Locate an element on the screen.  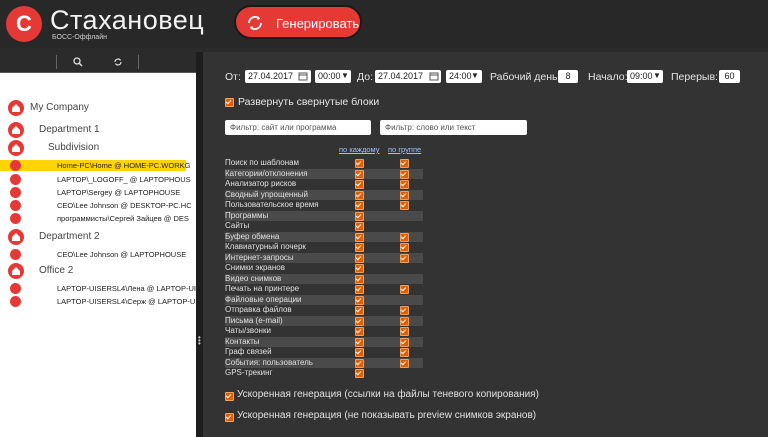
category-label: Программы is located at coordinates (247, 215).